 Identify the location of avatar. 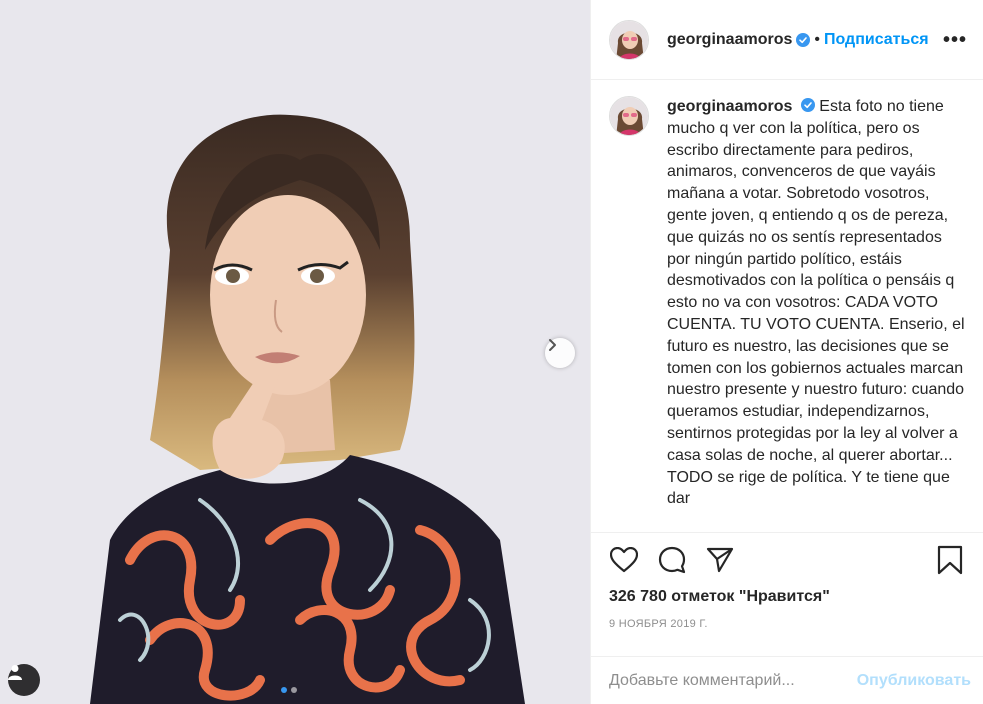
(629, 39).